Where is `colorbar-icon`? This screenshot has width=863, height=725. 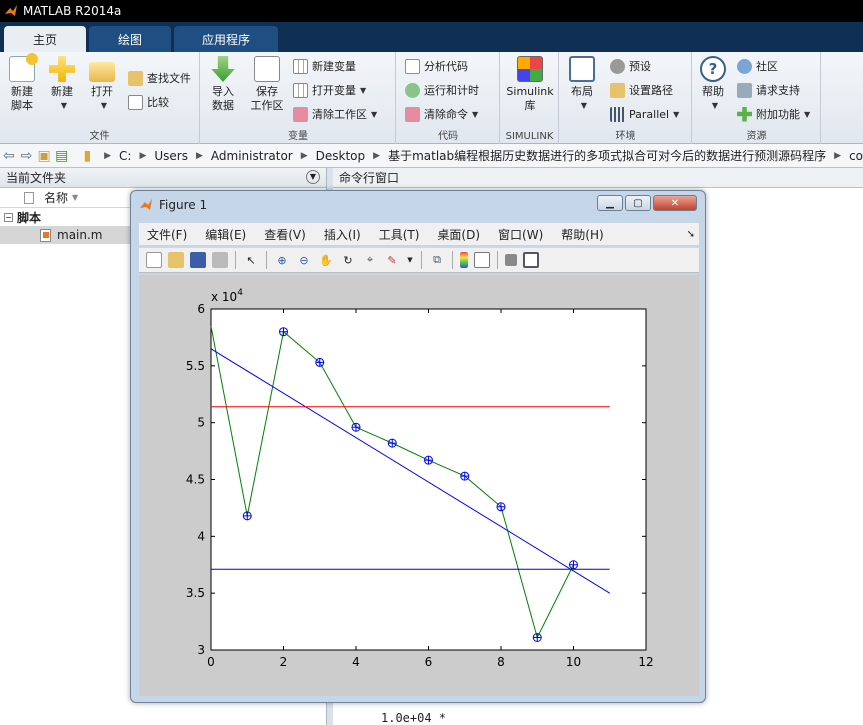 colorbar-icon is located at coordinates (464, 260).